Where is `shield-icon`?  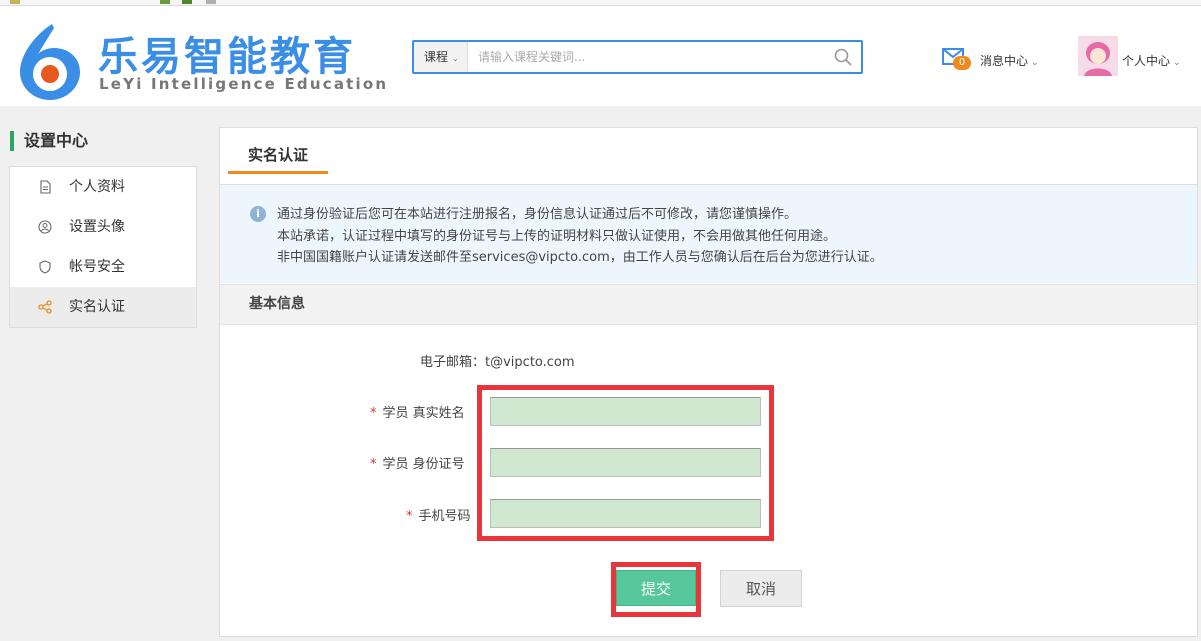 shield-icon is located at coordinates (45, 267).